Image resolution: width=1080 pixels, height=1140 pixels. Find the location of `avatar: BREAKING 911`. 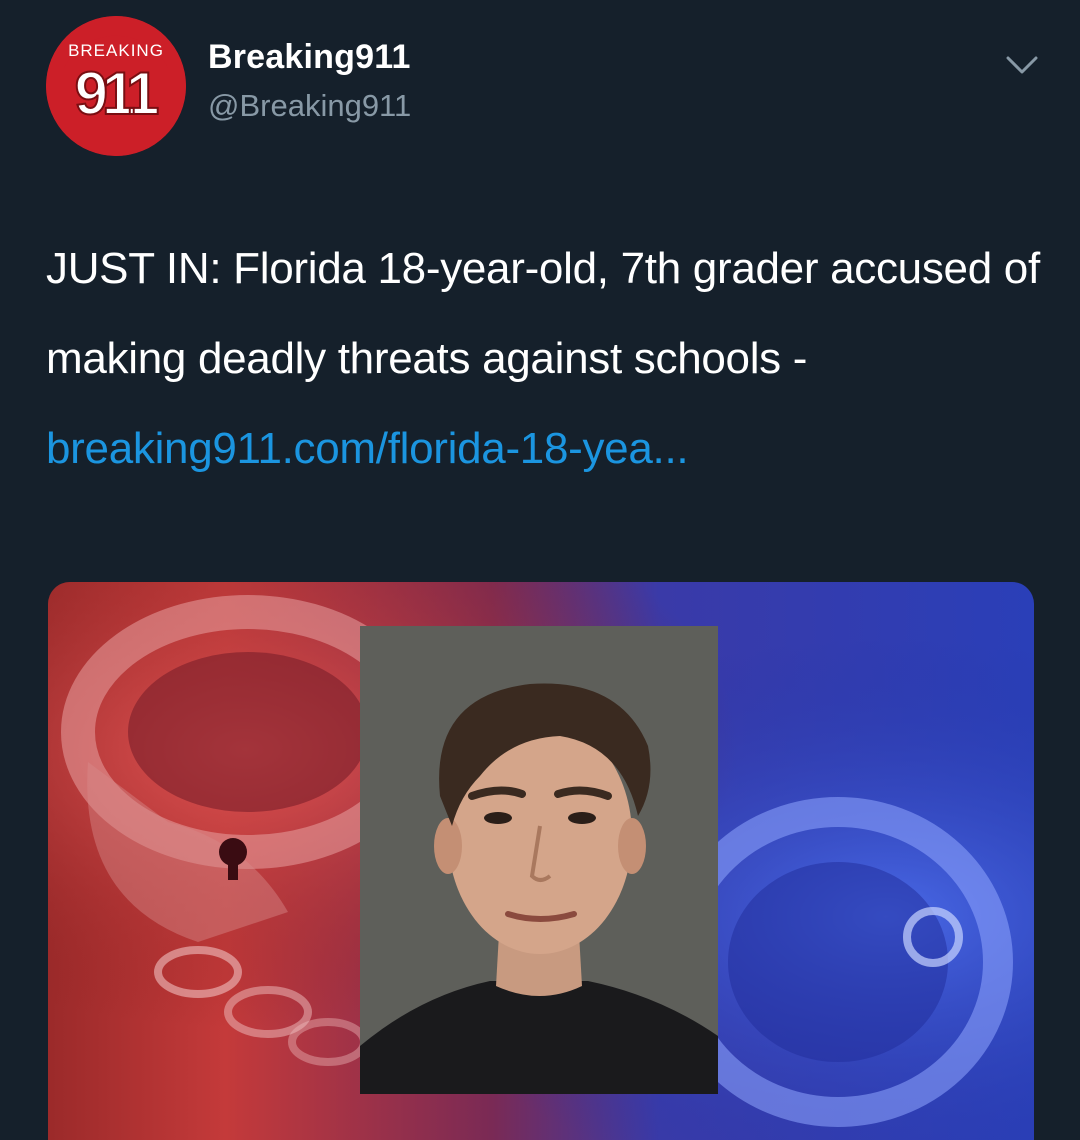

avatar: BREAKING 911 is located at coordinates (116, 86).